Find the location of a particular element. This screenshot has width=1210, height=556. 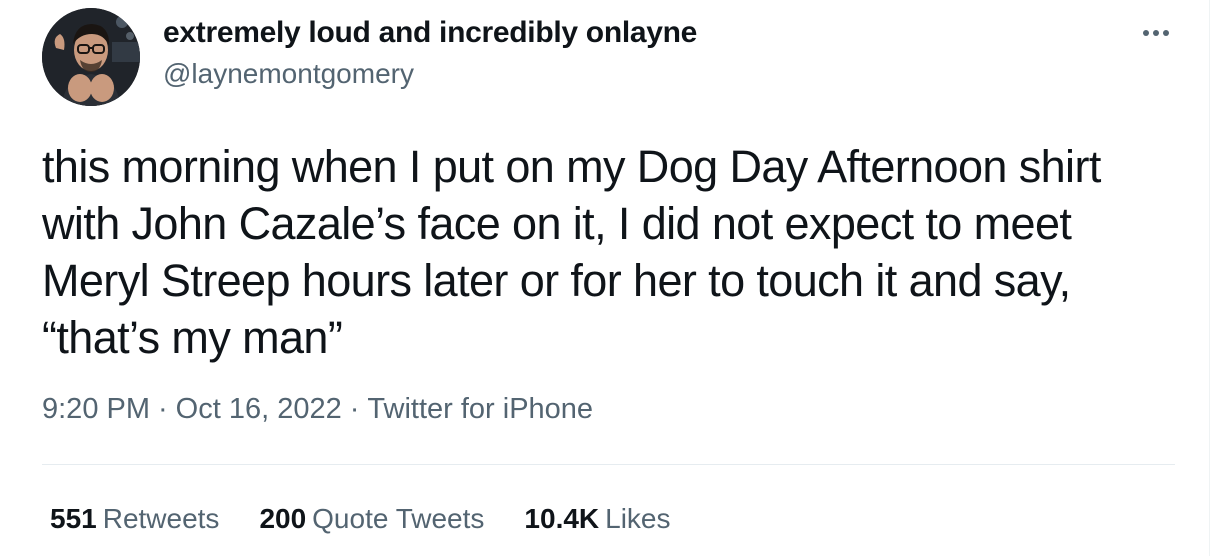

user-handle: @laynemontgomery is located at coordinates (288, 74).